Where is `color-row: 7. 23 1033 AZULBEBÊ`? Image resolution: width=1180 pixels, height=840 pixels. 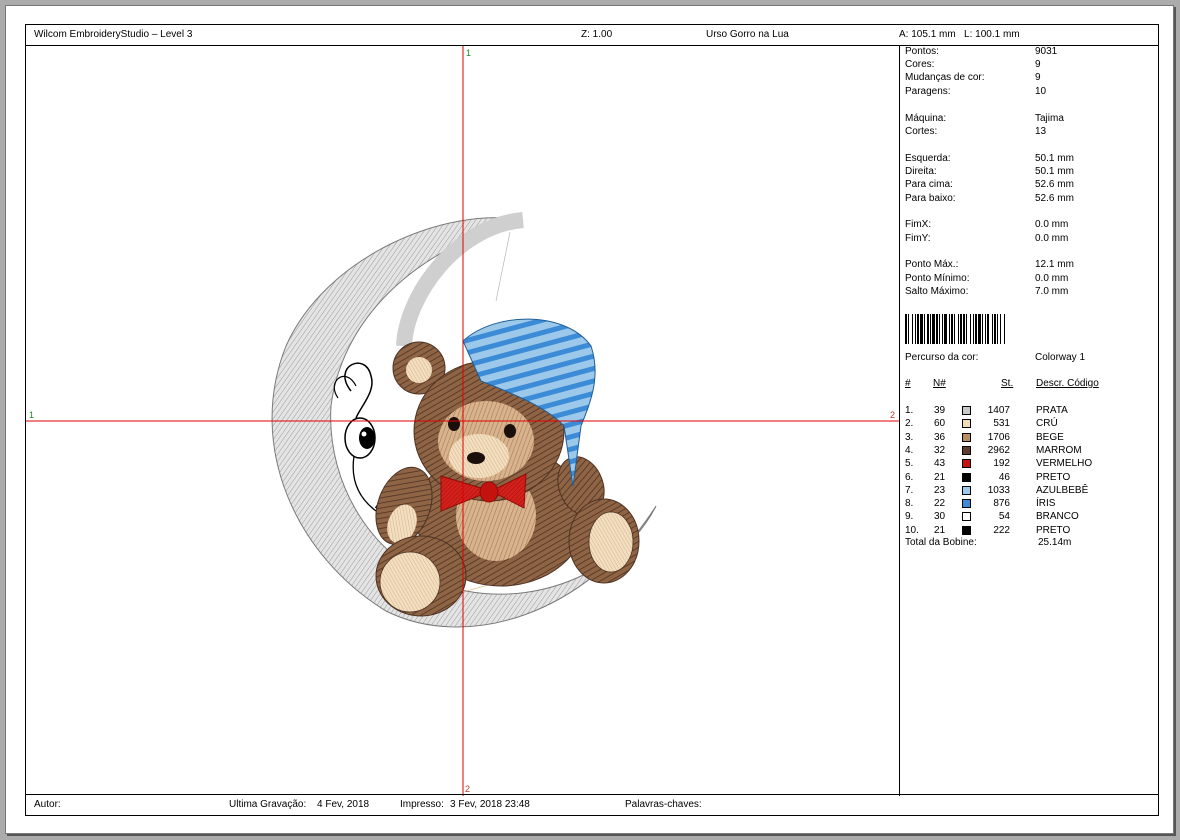
color-row: 7. 23 1033 AZULBEBÊ is located at coordinates (1030, 491).